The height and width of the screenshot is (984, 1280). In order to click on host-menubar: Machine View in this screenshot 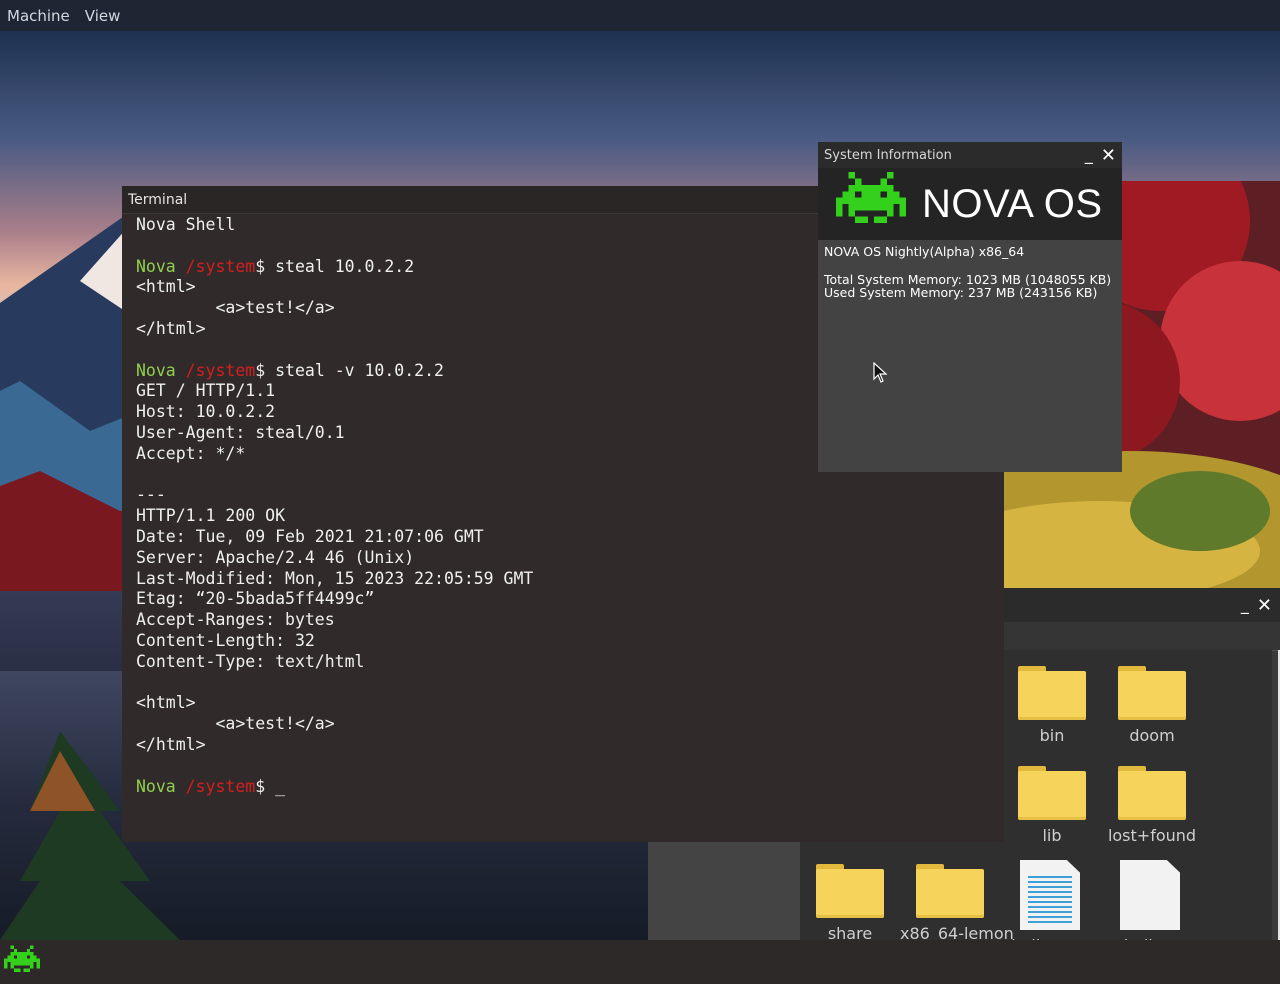, I will do `click(640, 16)`.